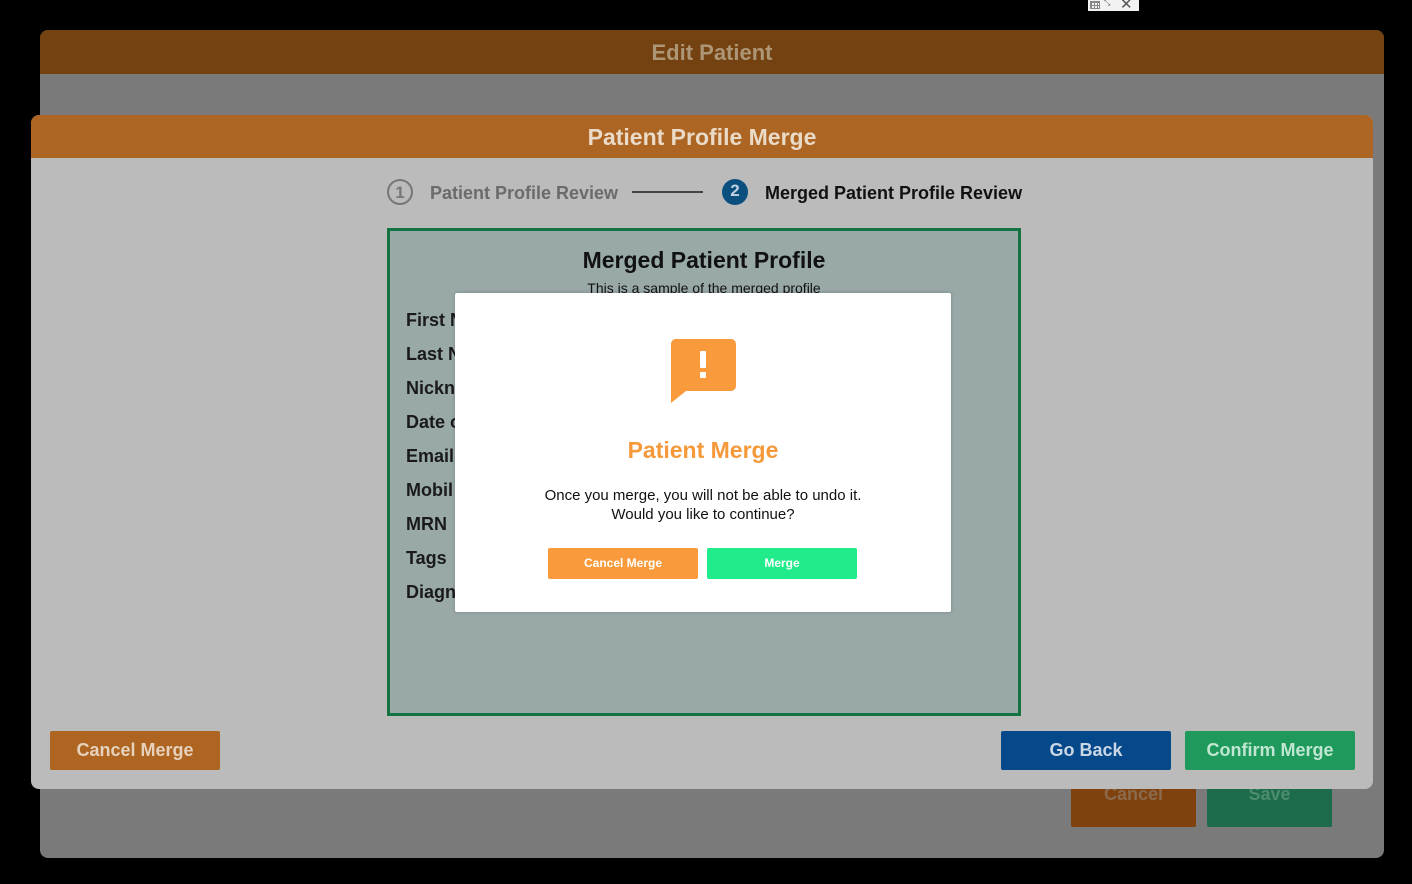  I want to click on step-2-label: Merged Patient Profile Review, so click(894, 193).